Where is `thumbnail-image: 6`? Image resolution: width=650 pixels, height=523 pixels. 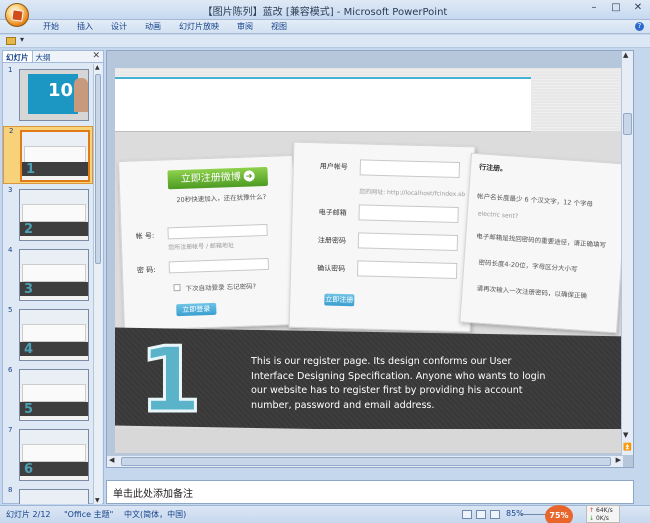 thumbnail-image: 6 is located at coordinates (54, 455).